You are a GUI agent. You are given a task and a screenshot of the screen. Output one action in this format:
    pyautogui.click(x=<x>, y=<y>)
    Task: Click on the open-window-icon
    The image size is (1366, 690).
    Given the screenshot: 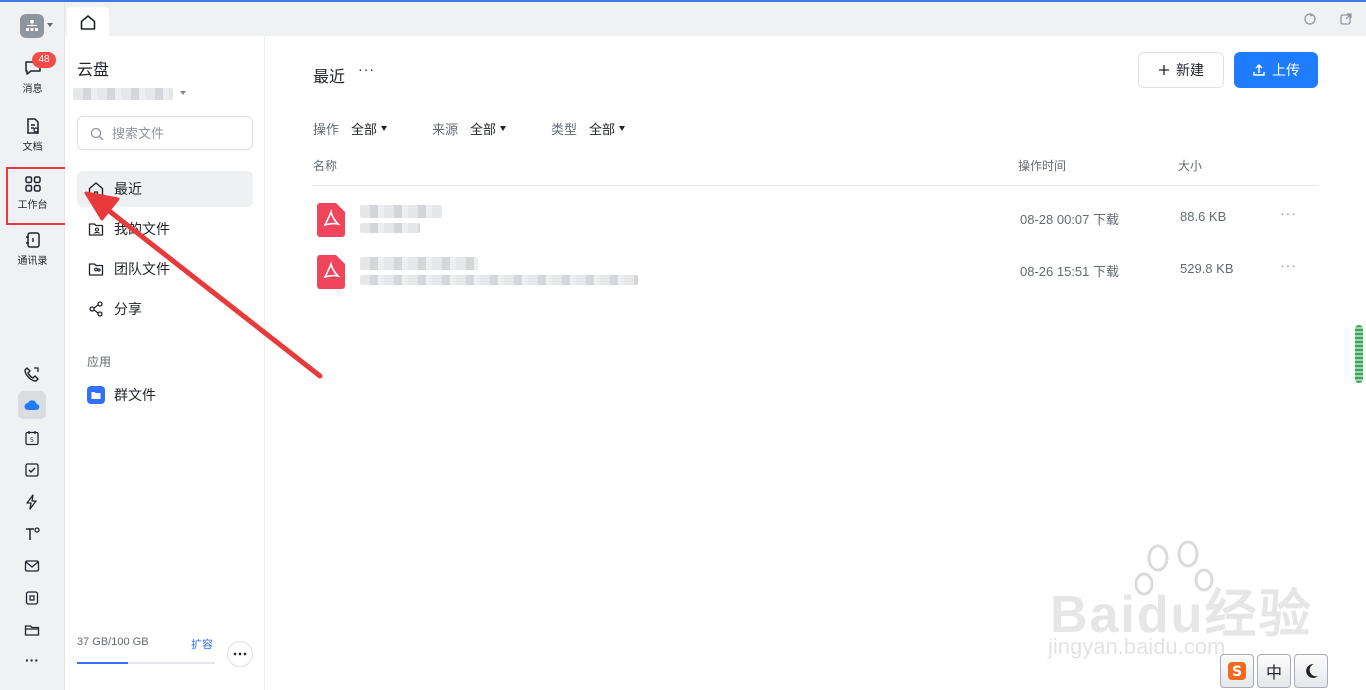 What is the action you would take?
    pyautogui.click(x=1346, y=19)
    